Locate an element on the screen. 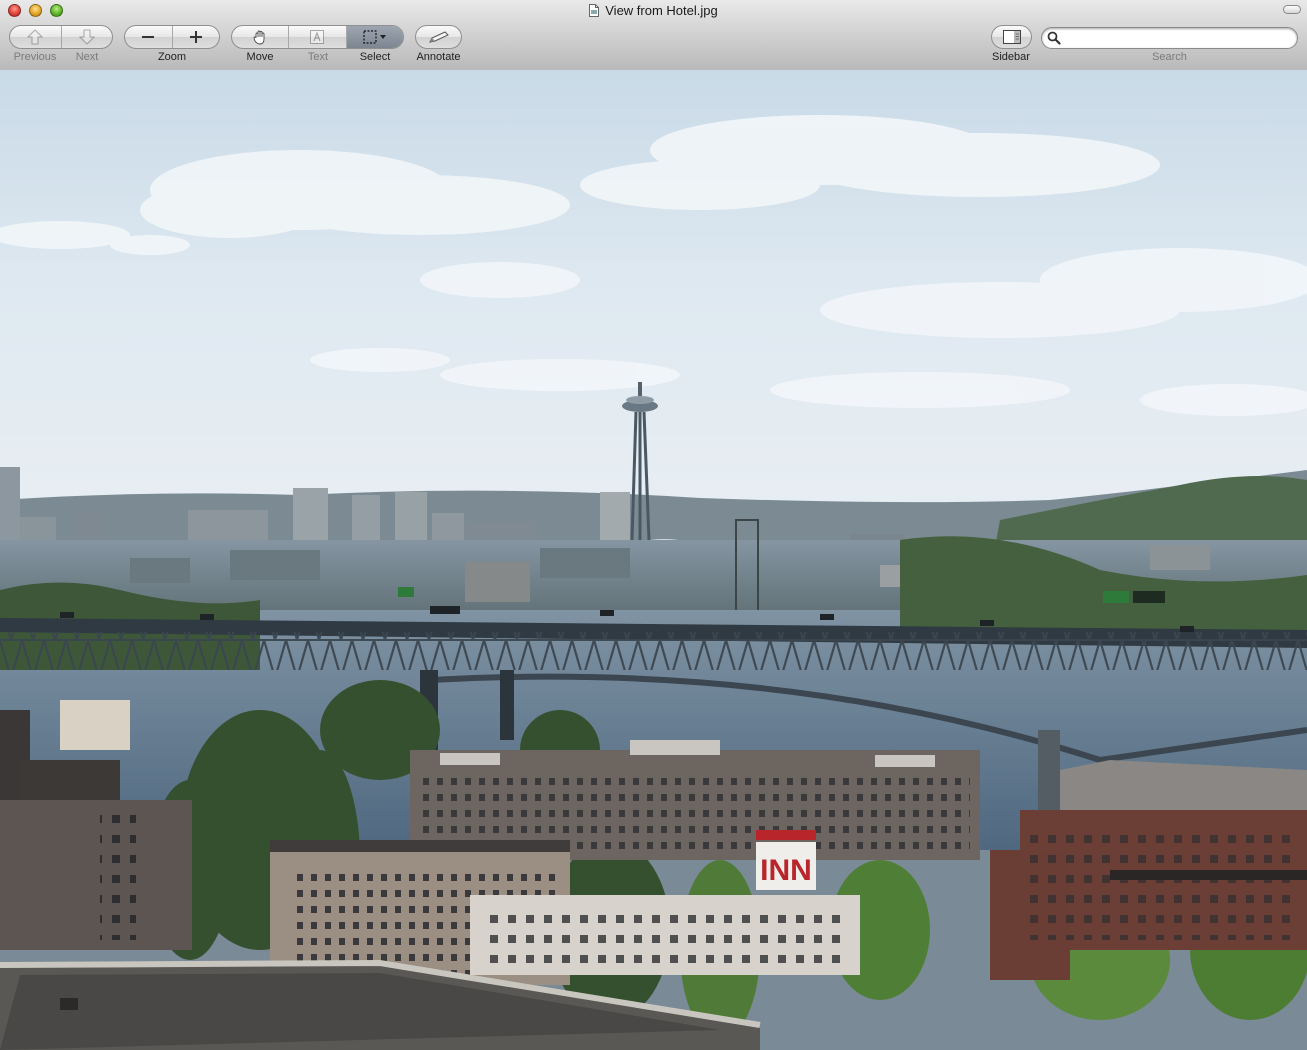 The image size is (1307, 1050). inn-sign: INN is located at coordinates (786, 860).